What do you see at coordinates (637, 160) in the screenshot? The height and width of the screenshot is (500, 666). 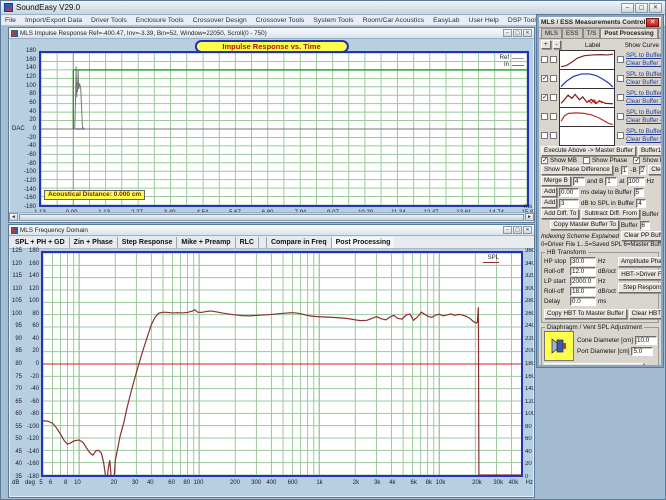 I see `show-driver-checkbox` at bounding box center [637, 160].